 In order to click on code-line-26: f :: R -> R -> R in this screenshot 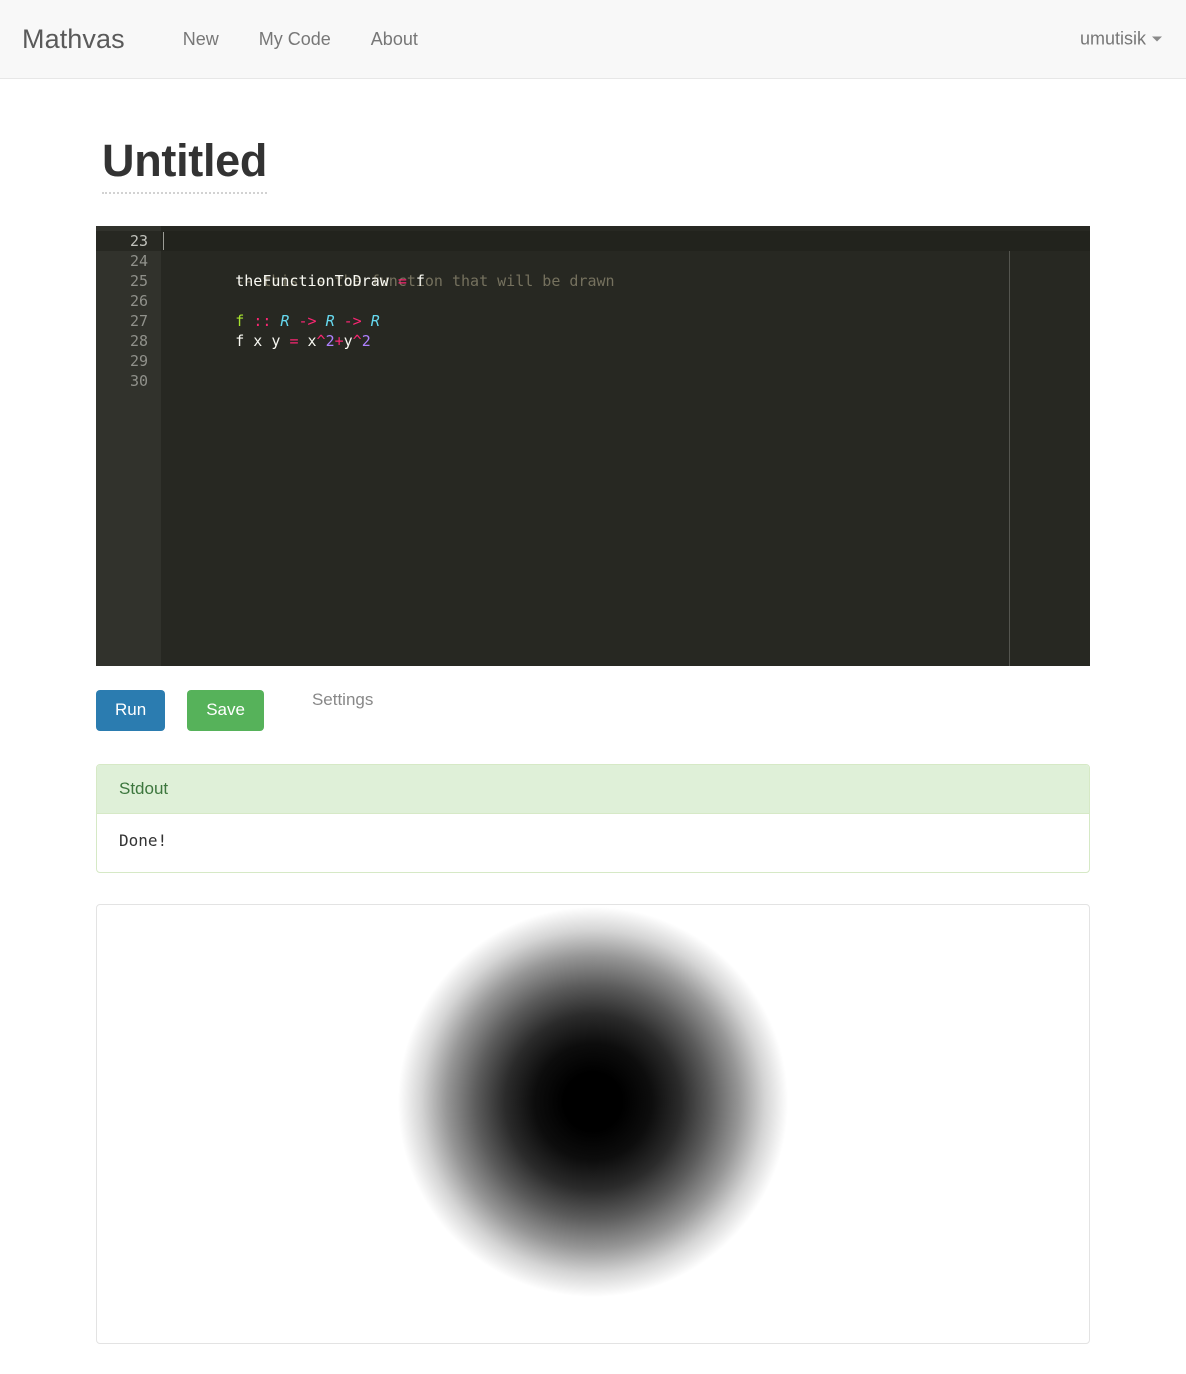, I will do `click(625, 310)`.